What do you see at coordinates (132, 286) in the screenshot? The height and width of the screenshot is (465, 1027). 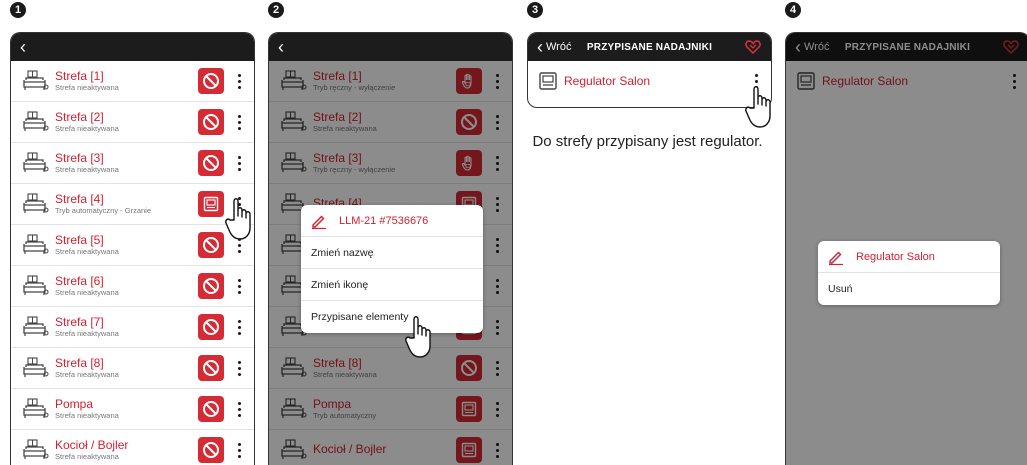 I see `zone-row: Strefa [6] Strefa nieaktywana` at bounding box center [132, 286].